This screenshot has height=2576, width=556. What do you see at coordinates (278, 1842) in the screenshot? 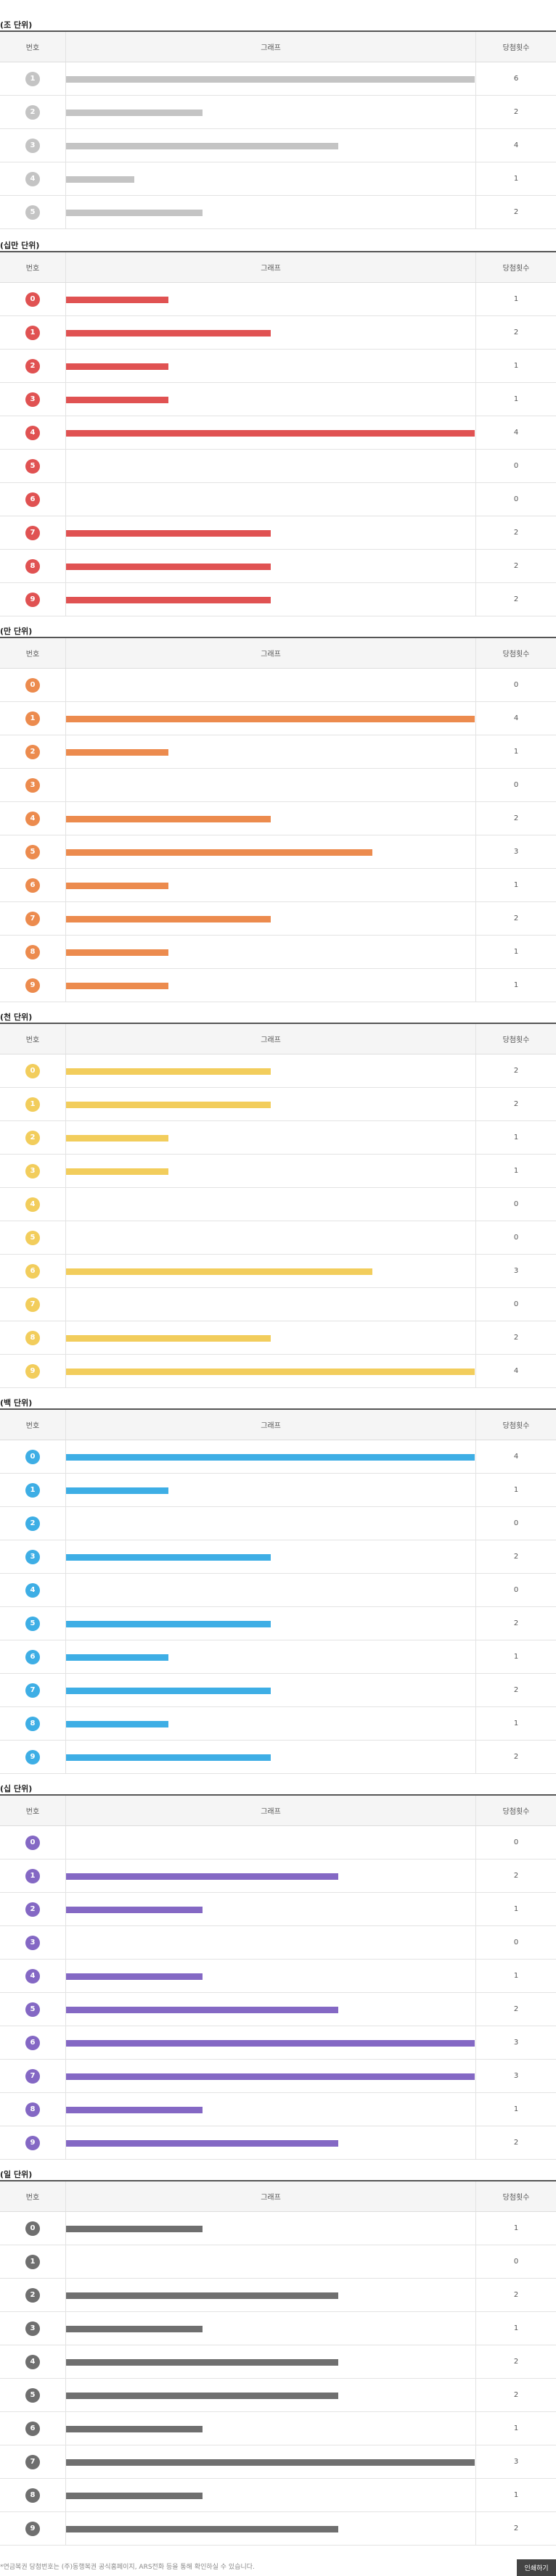
I see `table-row: 00` at bounding box center [278, 1842].